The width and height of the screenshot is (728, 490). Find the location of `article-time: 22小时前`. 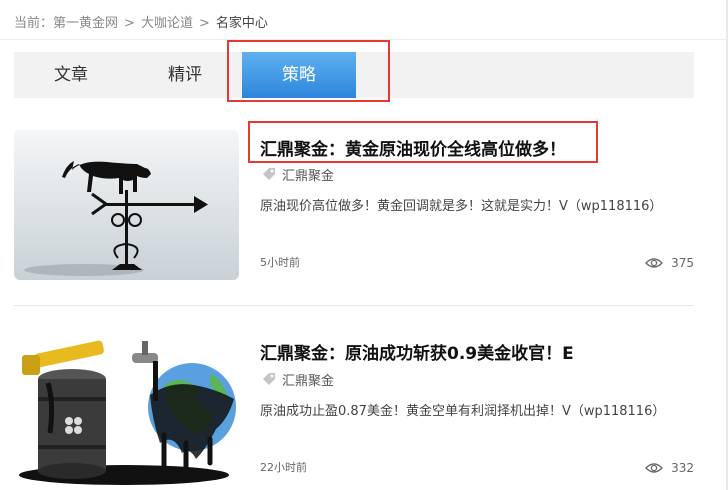

article-time: 22小时前 is located at coordinates (283, 467).